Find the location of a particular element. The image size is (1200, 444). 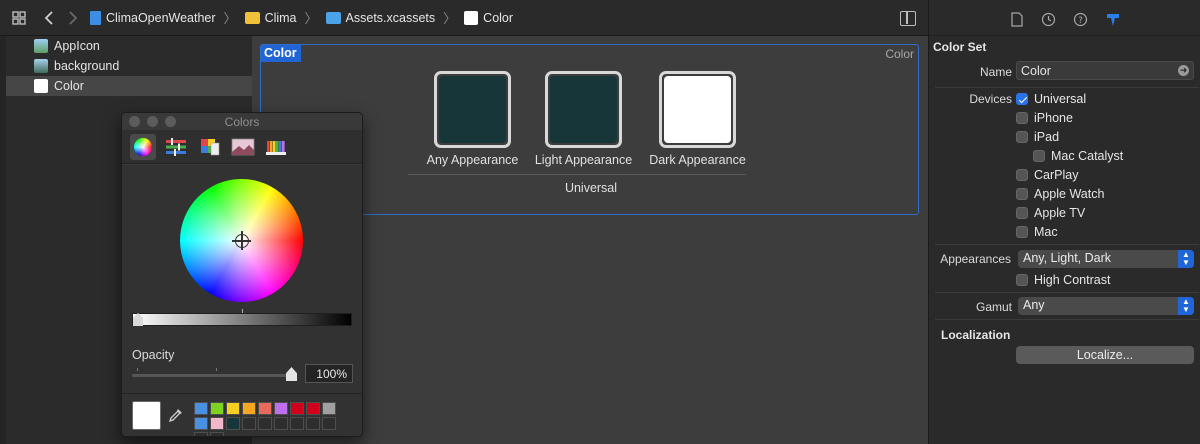

device-checkbox-iphone: iPhone is located at coordinates (1044, 118).